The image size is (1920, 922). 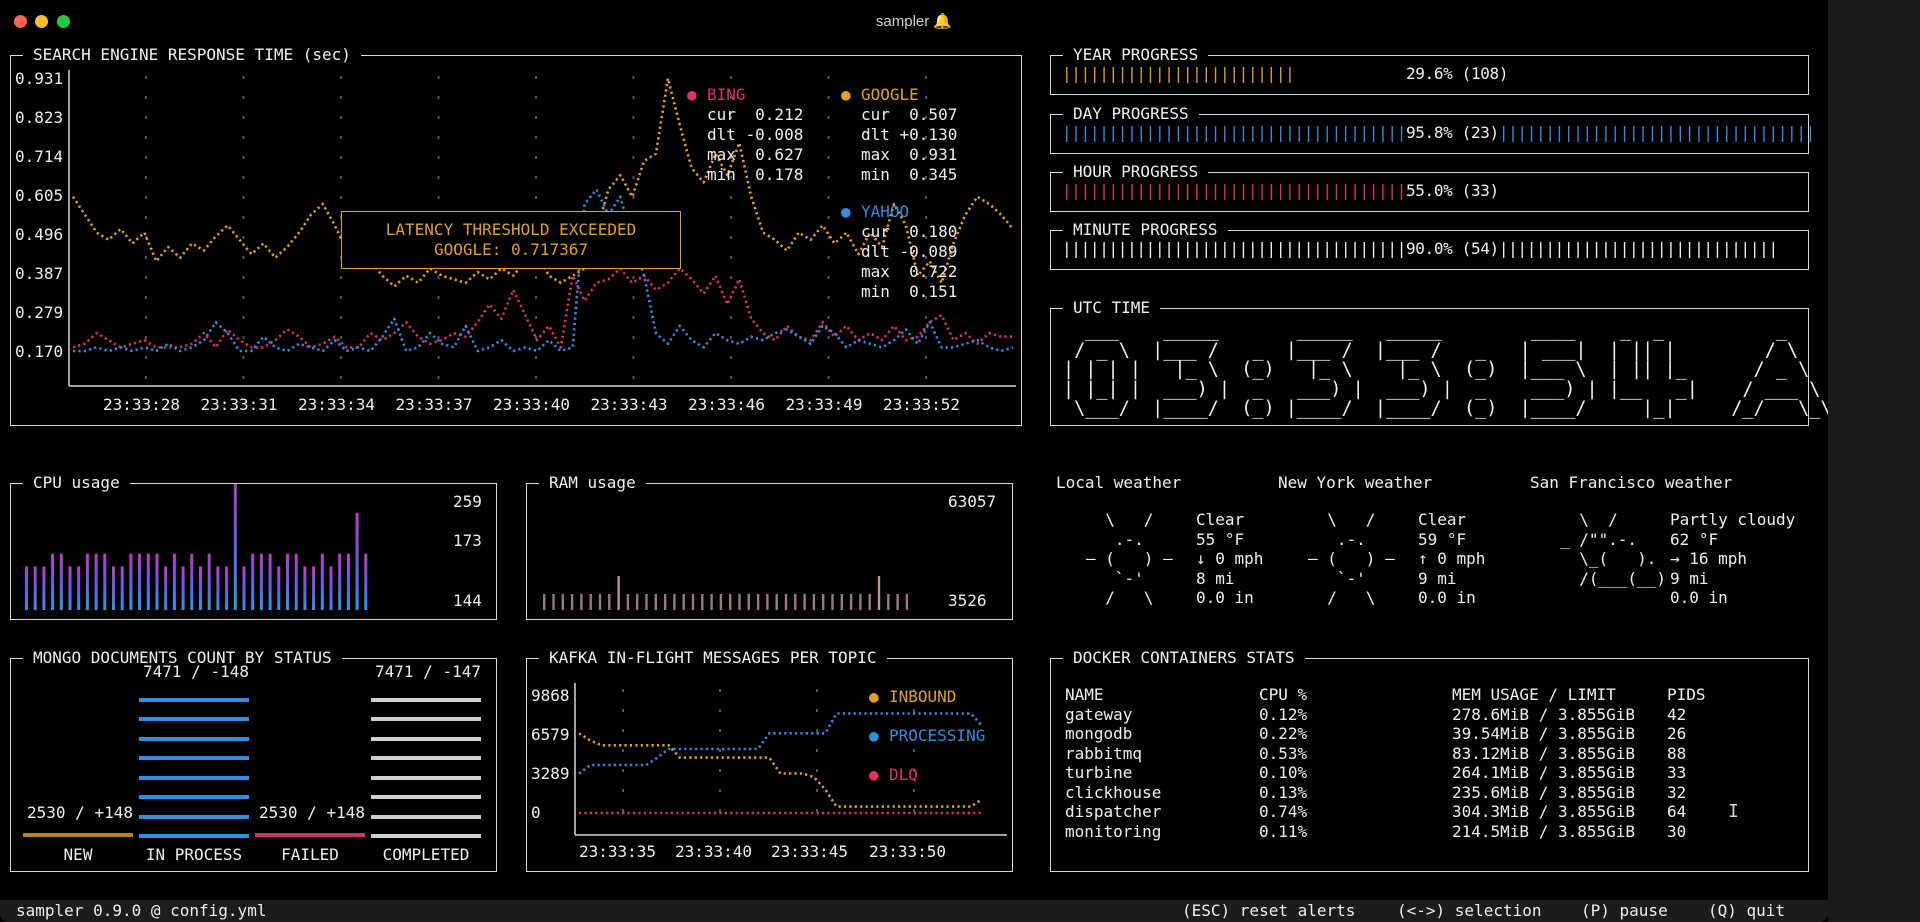 What do you see at coordinates (531, 404) in the screenshot?
I see `search-xtick: 23:33:40` at bounding box center [531, 404].